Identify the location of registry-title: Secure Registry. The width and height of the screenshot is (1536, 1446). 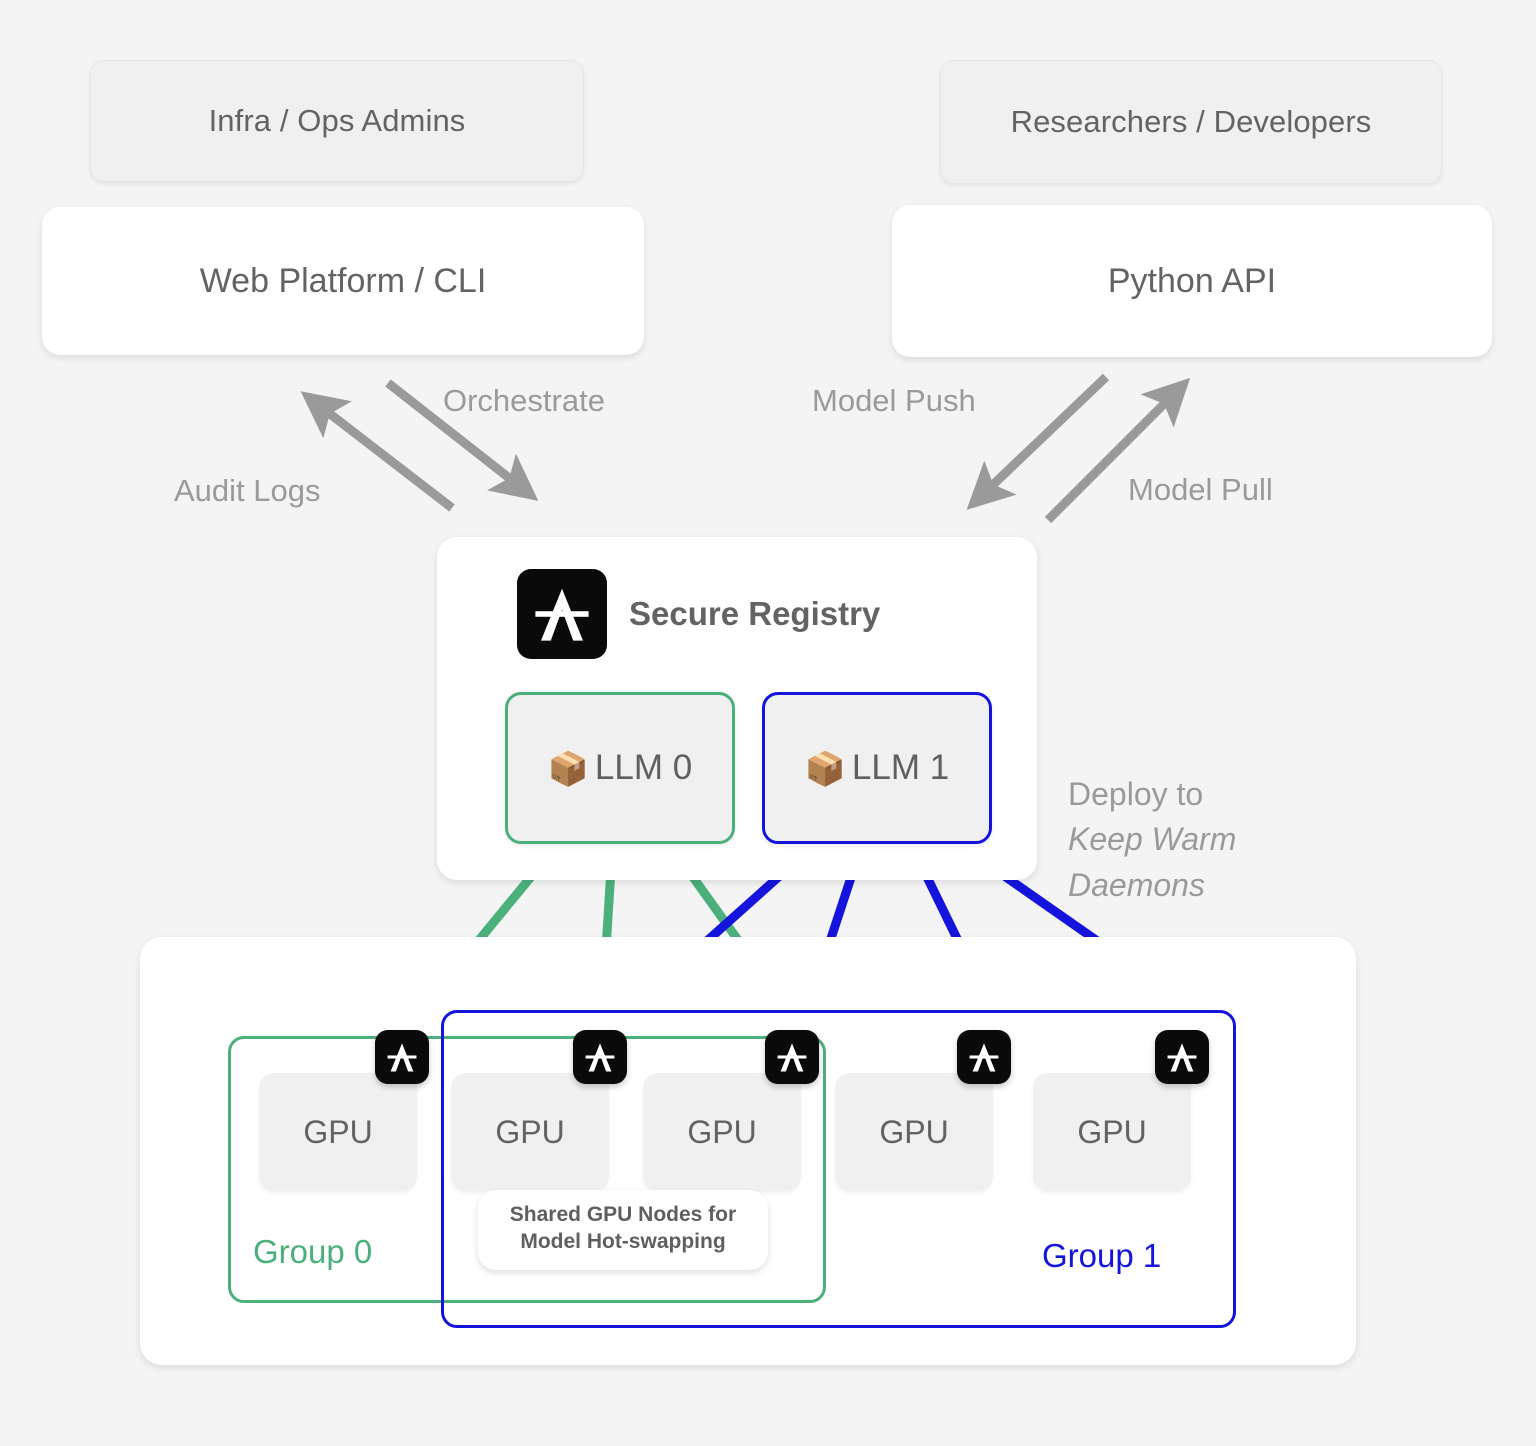
(755, 613).